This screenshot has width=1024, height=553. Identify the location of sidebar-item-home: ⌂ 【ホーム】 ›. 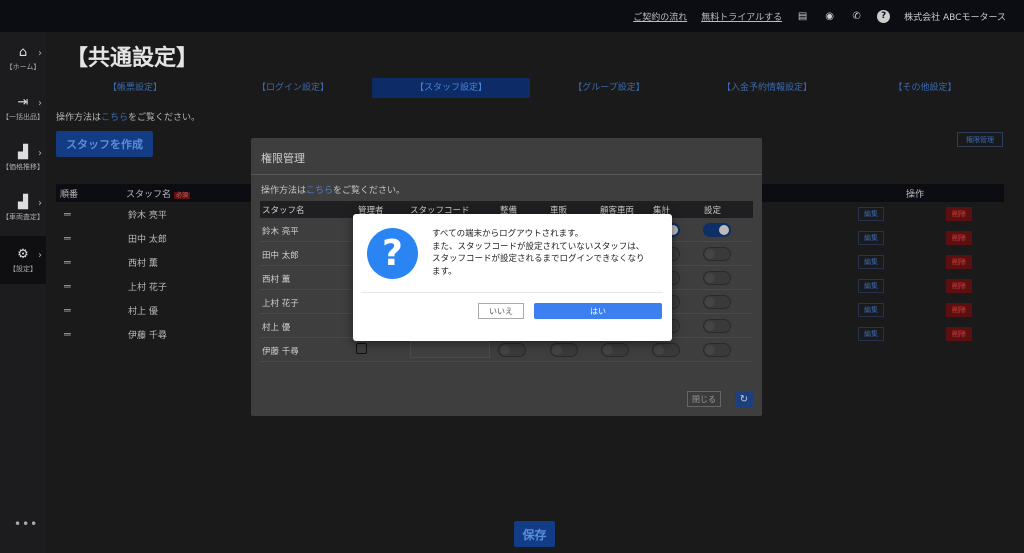
(23, 58).